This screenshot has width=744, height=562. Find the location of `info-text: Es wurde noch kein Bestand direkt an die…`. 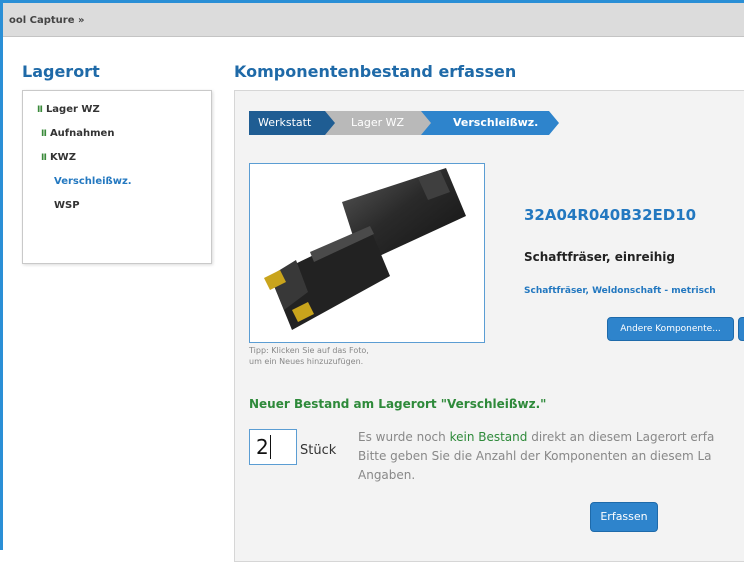

info-text: Es wurde noch kein Bestand direkt an die… is located at coordinates (536, 456).